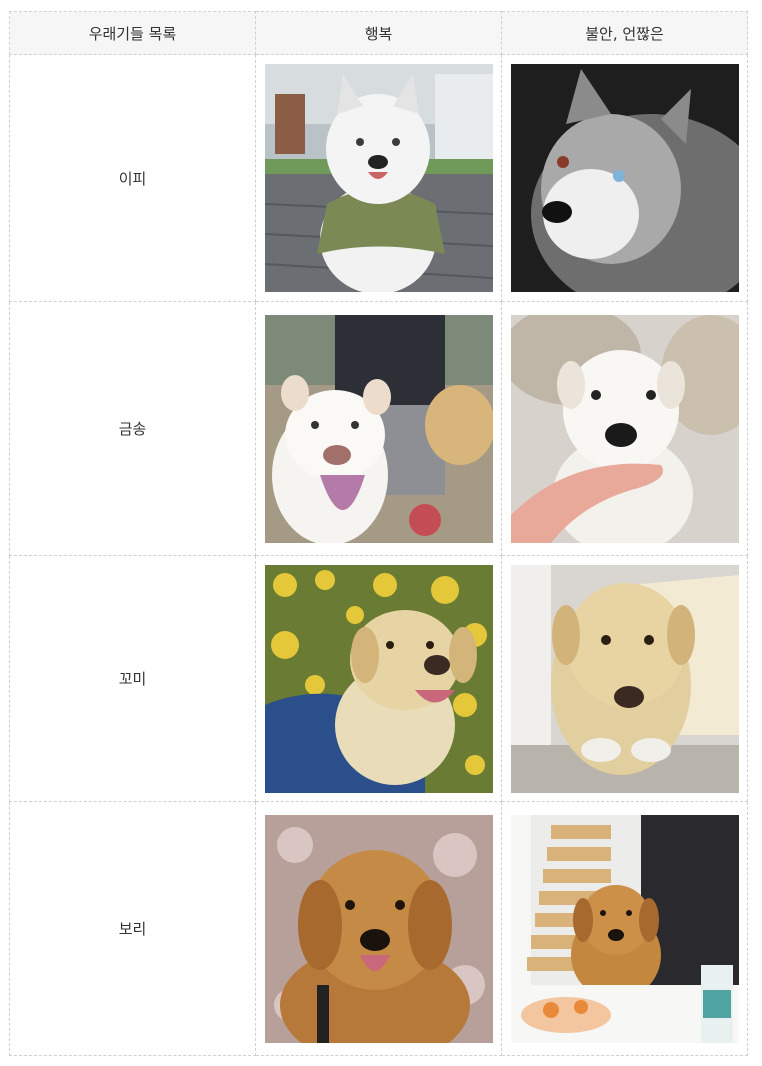 The width and height of the screenshot is (762, 1066). What do you see at coordinates (132, 178) in the screenshot?
I see `dog-name-cell: 이피` at bounding box center [132, 178].